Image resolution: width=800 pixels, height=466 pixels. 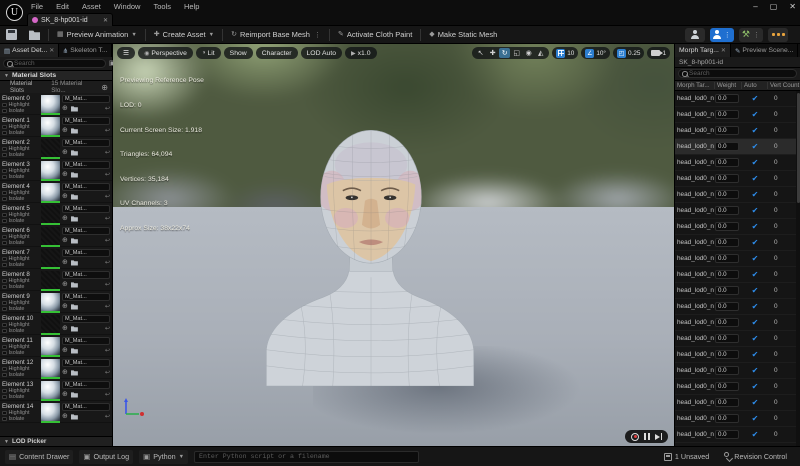 What do you see at coordinates (595, 53) in the screenshot?
I see `rotation-snap-toggle: ∠ 10°` at bounding box center [595, 53].